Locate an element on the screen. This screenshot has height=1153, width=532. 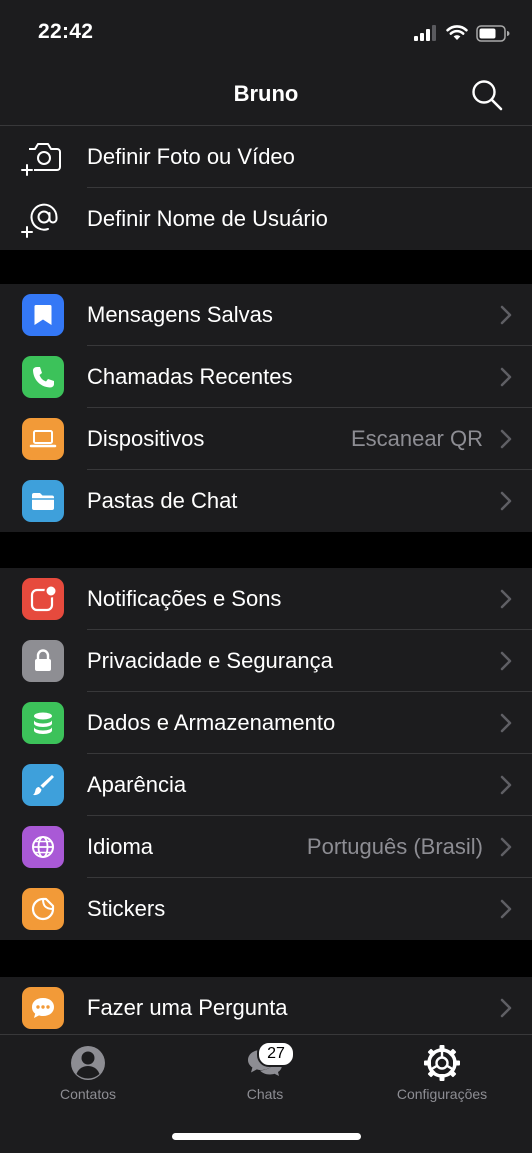
saved-messages-label: Mensagens Salvas is located at coordinates (180, 314).